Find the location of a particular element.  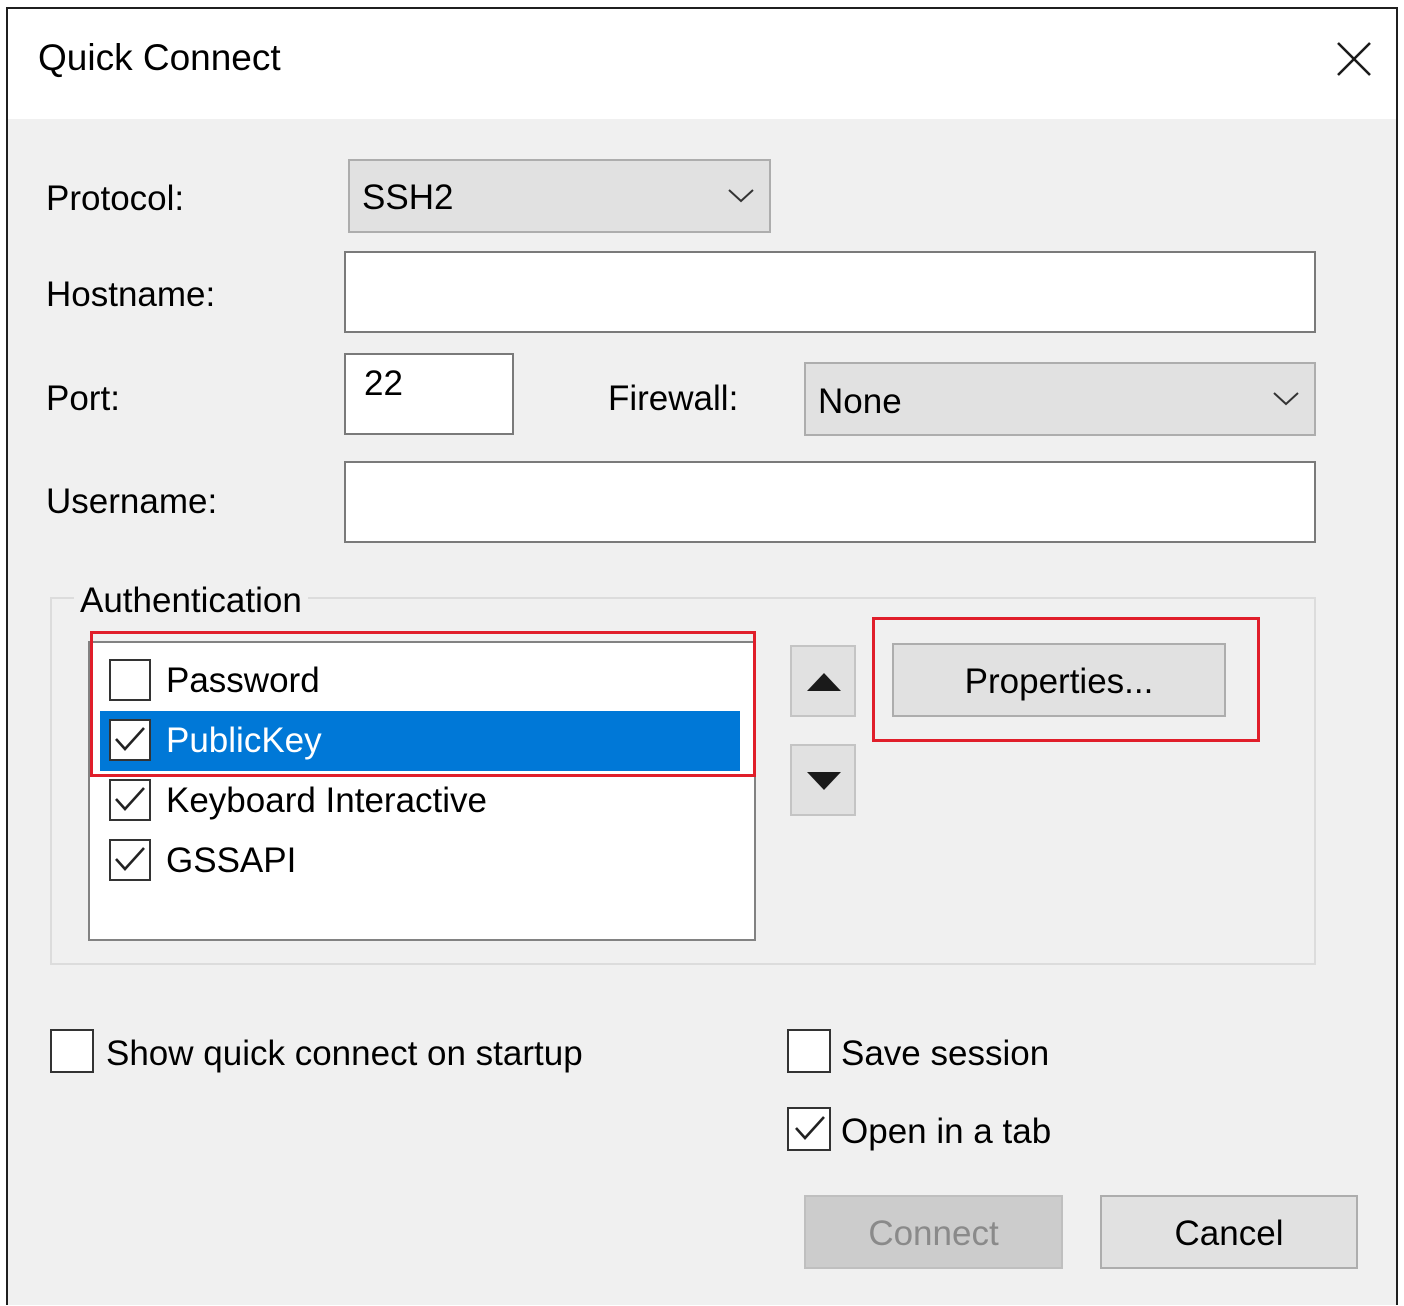

list-item-publickey: PublicKey is located at coordinates (420, 741).